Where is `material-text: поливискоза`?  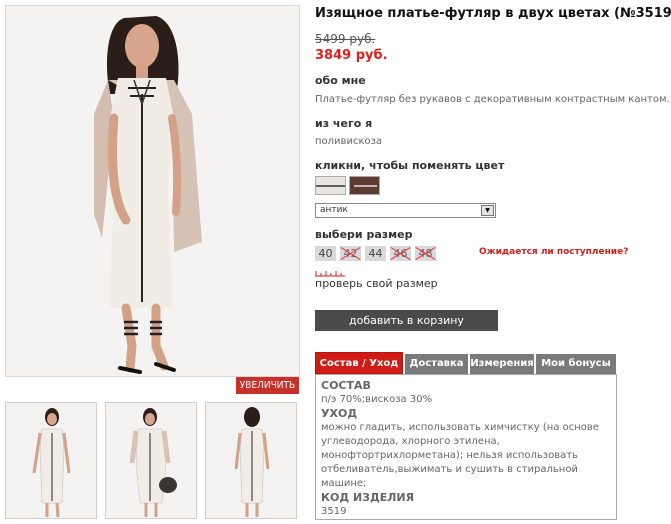 material-text: поливискоза is located at coordinates (349, 141).